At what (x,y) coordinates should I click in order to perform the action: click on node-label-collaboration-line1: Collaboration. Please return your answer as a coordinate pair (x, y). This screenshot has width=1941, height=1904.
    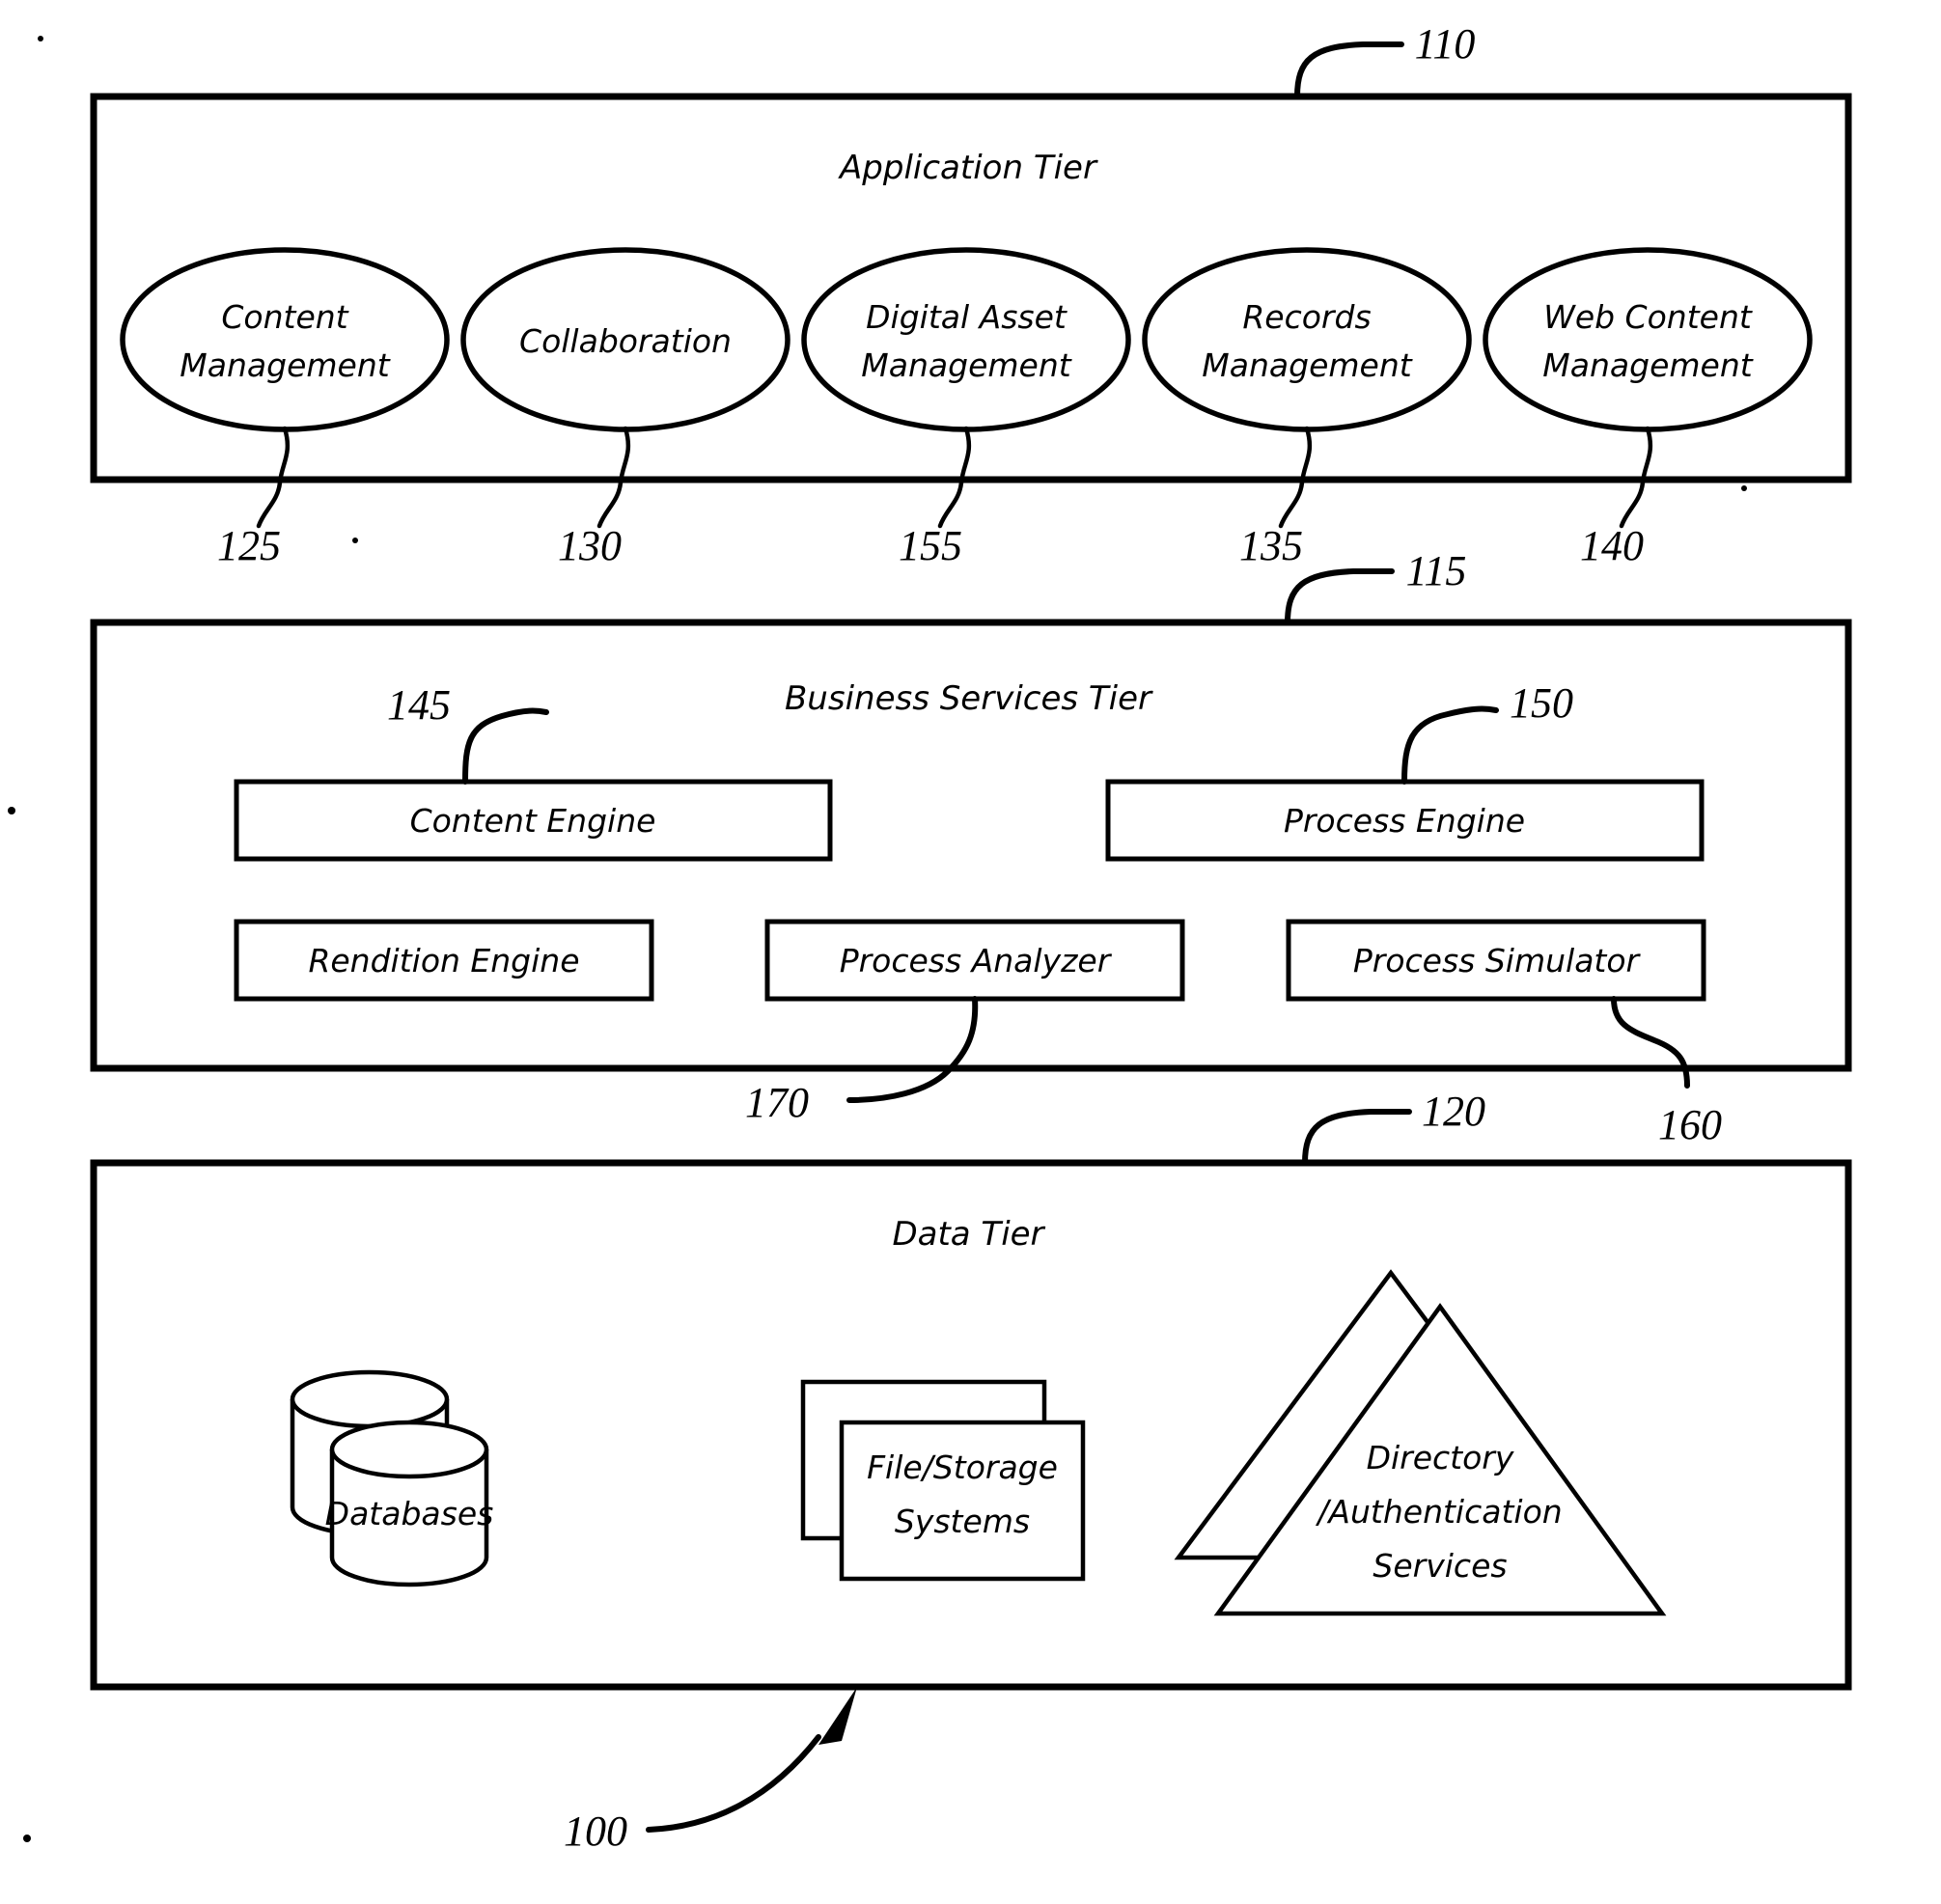
    Looking at the image, I should click on (625, 341).